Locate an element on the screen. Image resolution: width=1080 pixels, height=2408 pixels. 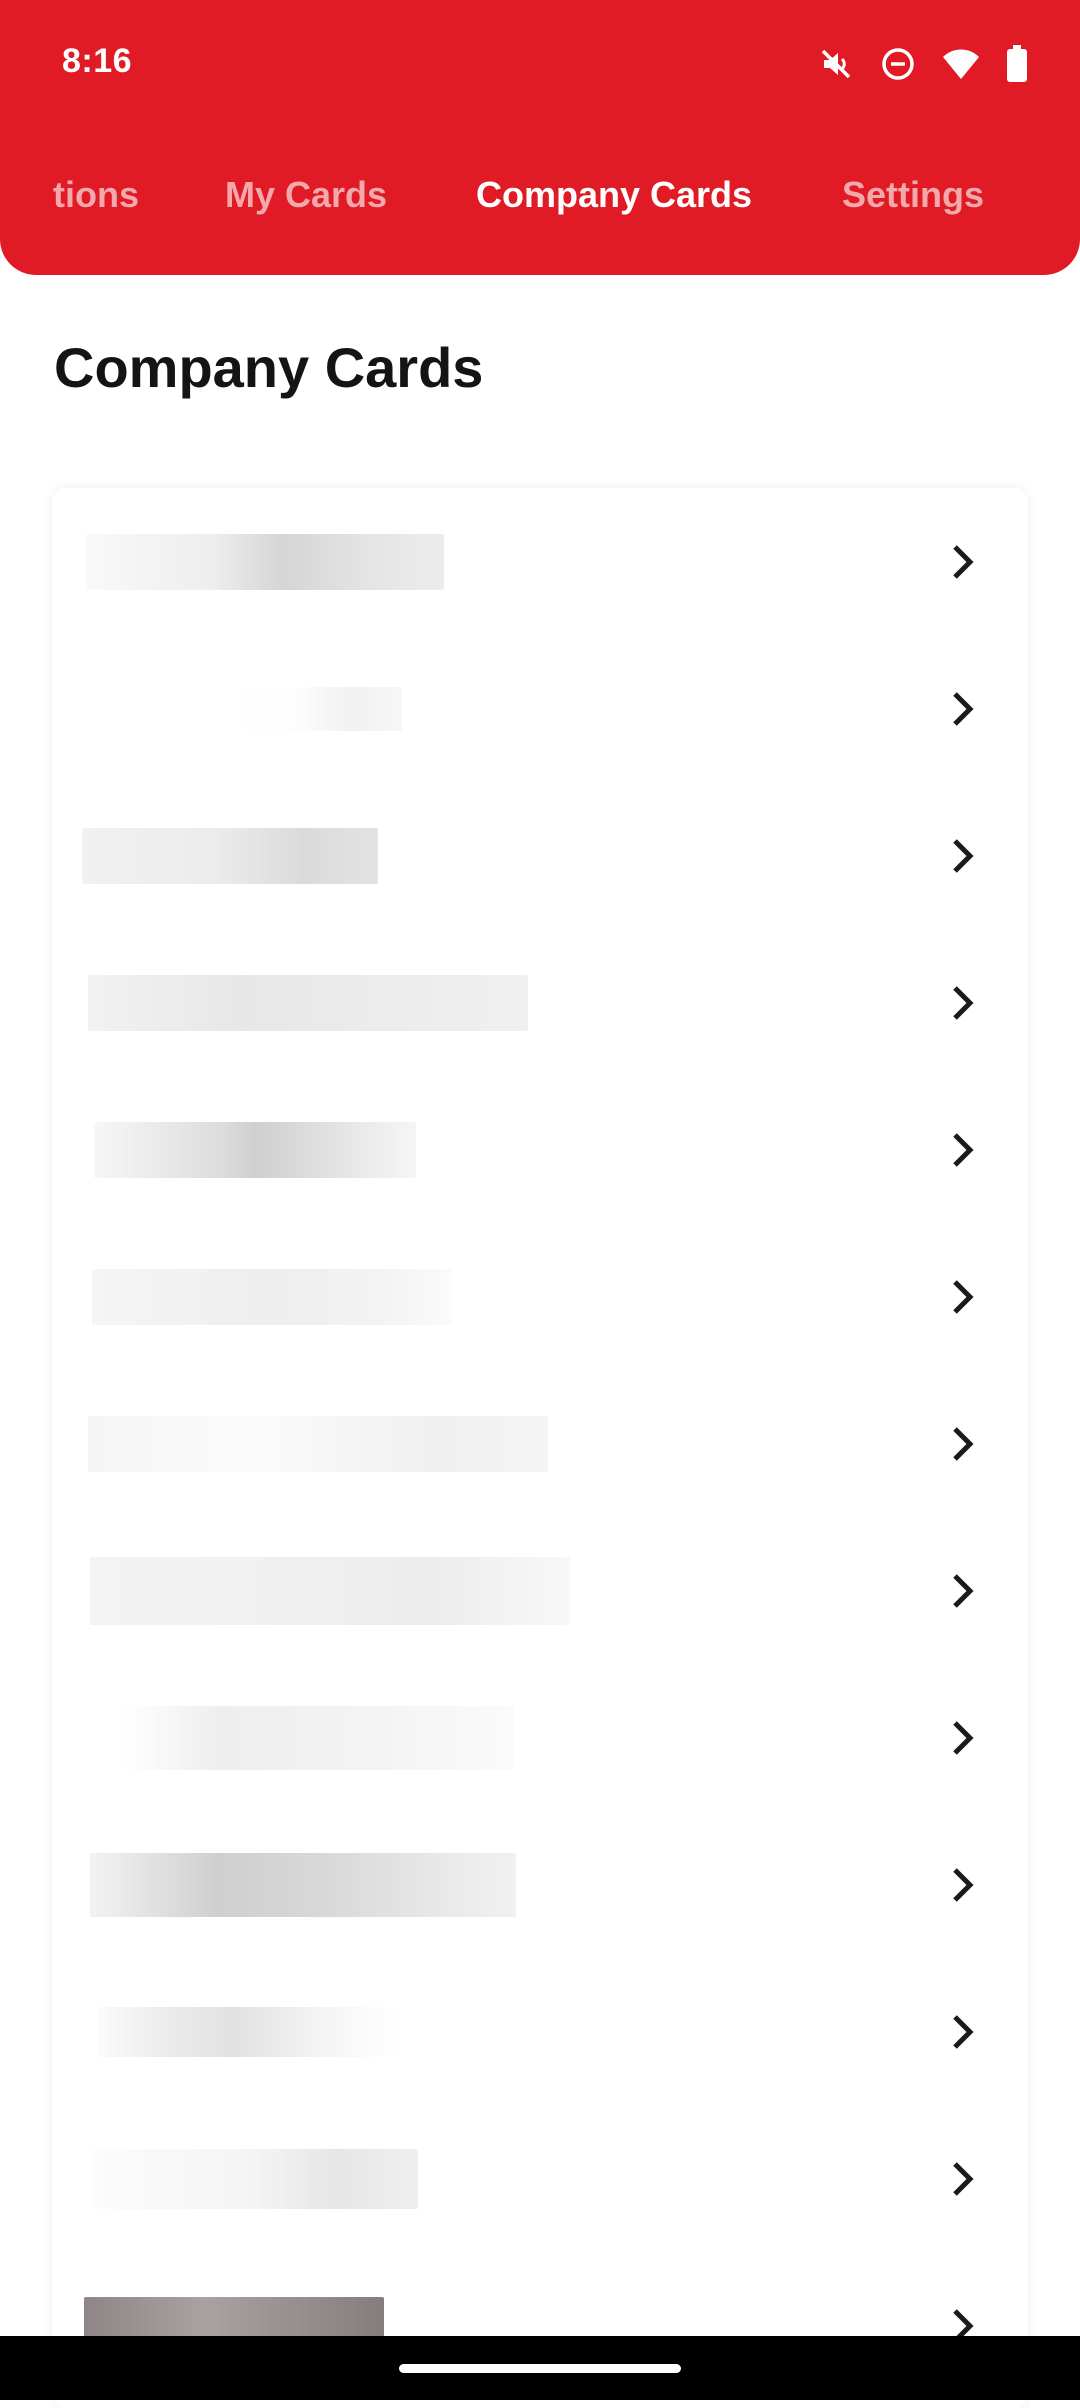
battery-icon is located at coordinates (1017, 64).